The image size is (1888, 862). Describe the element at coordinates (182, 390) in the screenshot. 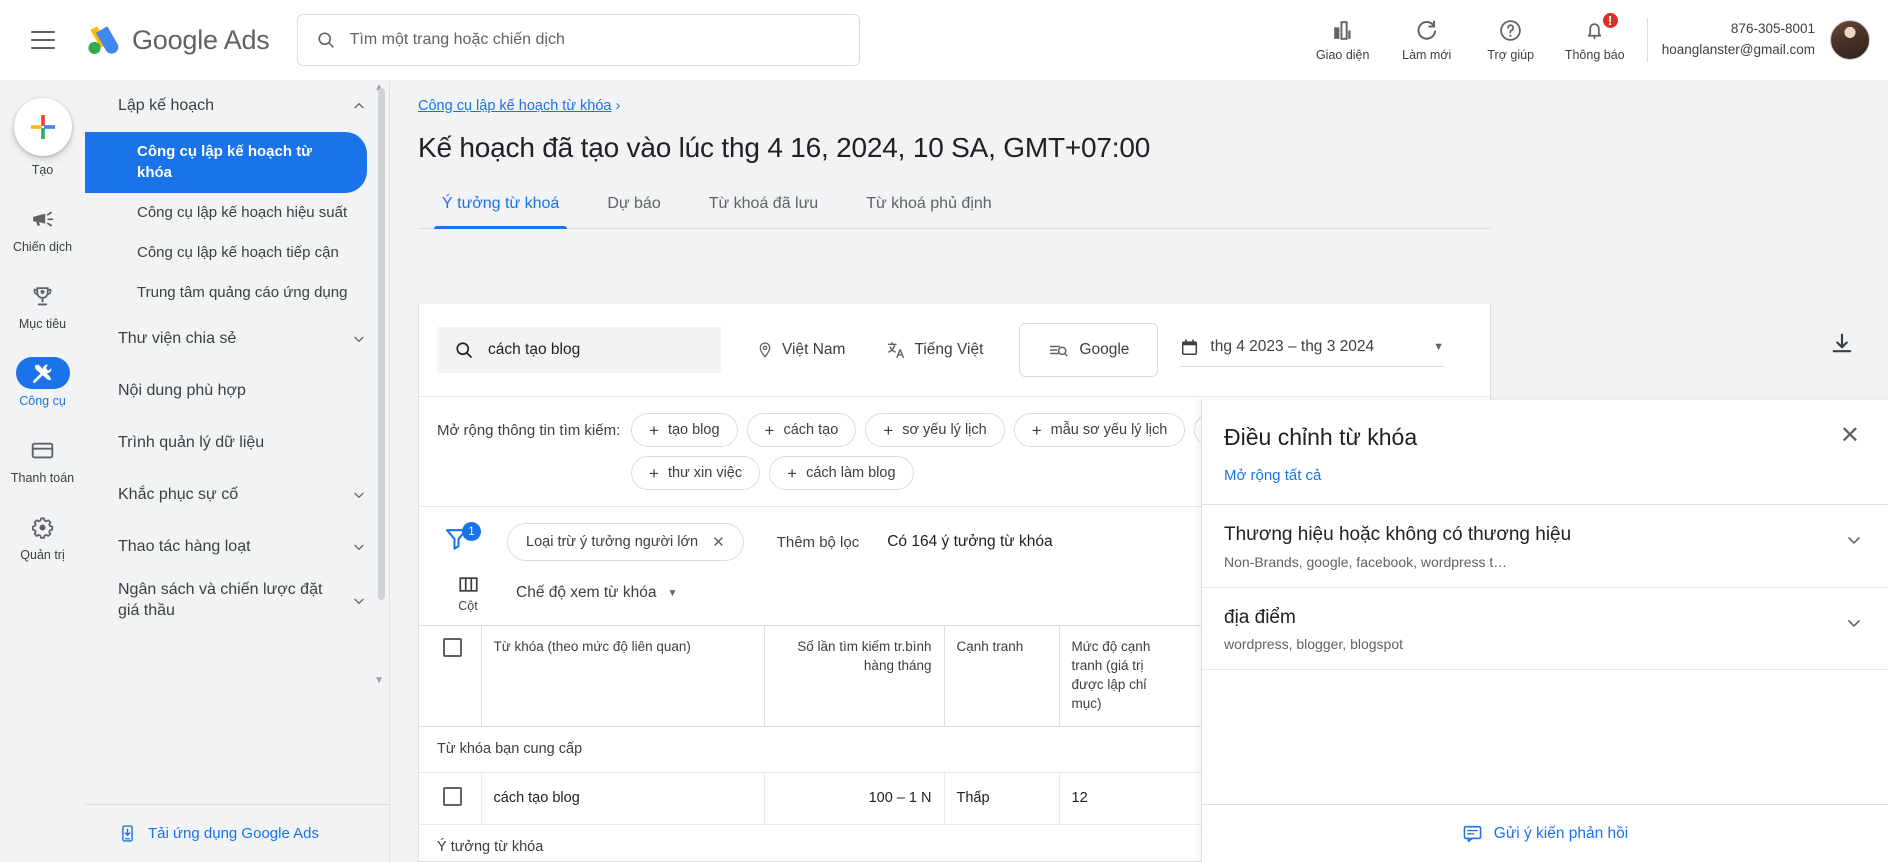

I see `nav-group-brand-suitability-label: Nội dung phù hợp` at that location.